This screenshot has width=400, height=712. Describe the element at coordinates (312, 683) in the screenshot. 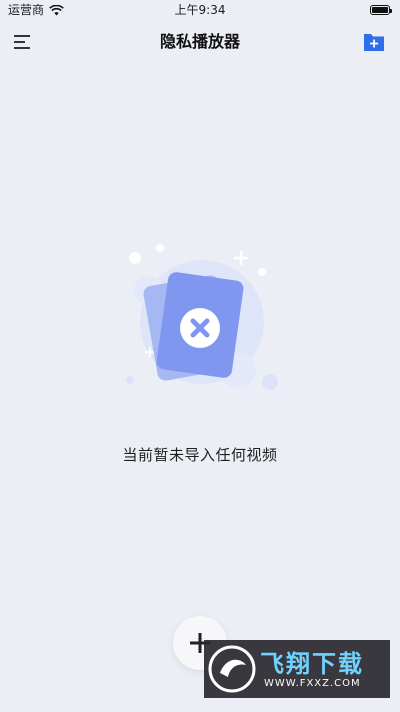

I see `watermark-url: WWW.FXXZ.COM` at that location.